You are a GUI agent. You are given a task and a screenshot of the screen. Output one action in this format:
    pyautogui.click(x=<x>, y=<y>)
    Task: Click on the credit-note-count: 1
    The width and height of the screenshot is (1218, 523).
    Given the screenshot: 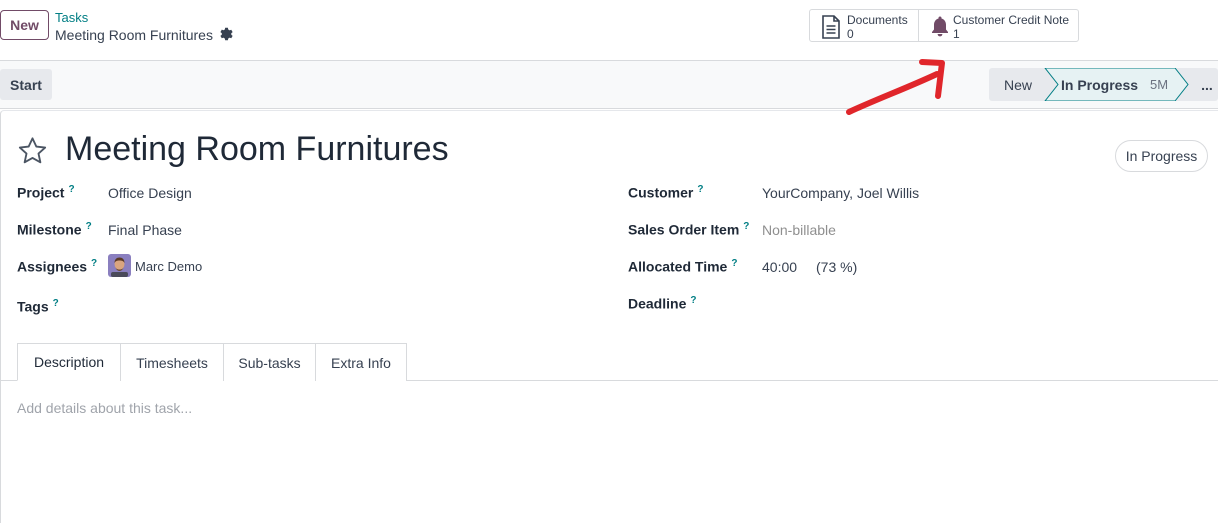 What is the action you would take?
    pyautogui.click(x=956, y=34)
    